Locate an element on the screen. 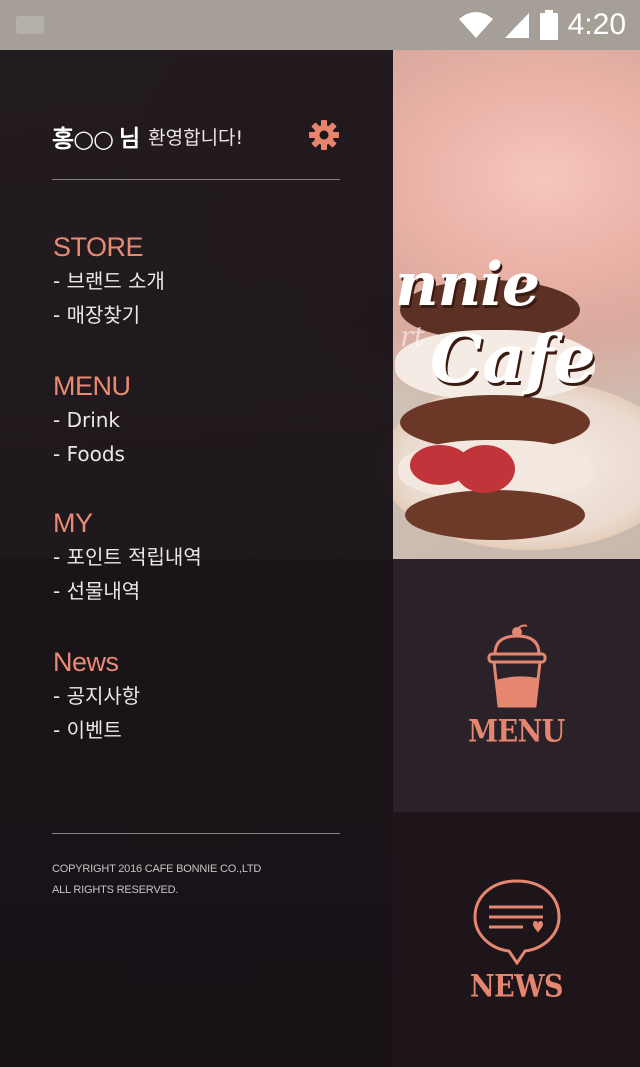  user-honorific: 님 is located at coordinates (129, 139).